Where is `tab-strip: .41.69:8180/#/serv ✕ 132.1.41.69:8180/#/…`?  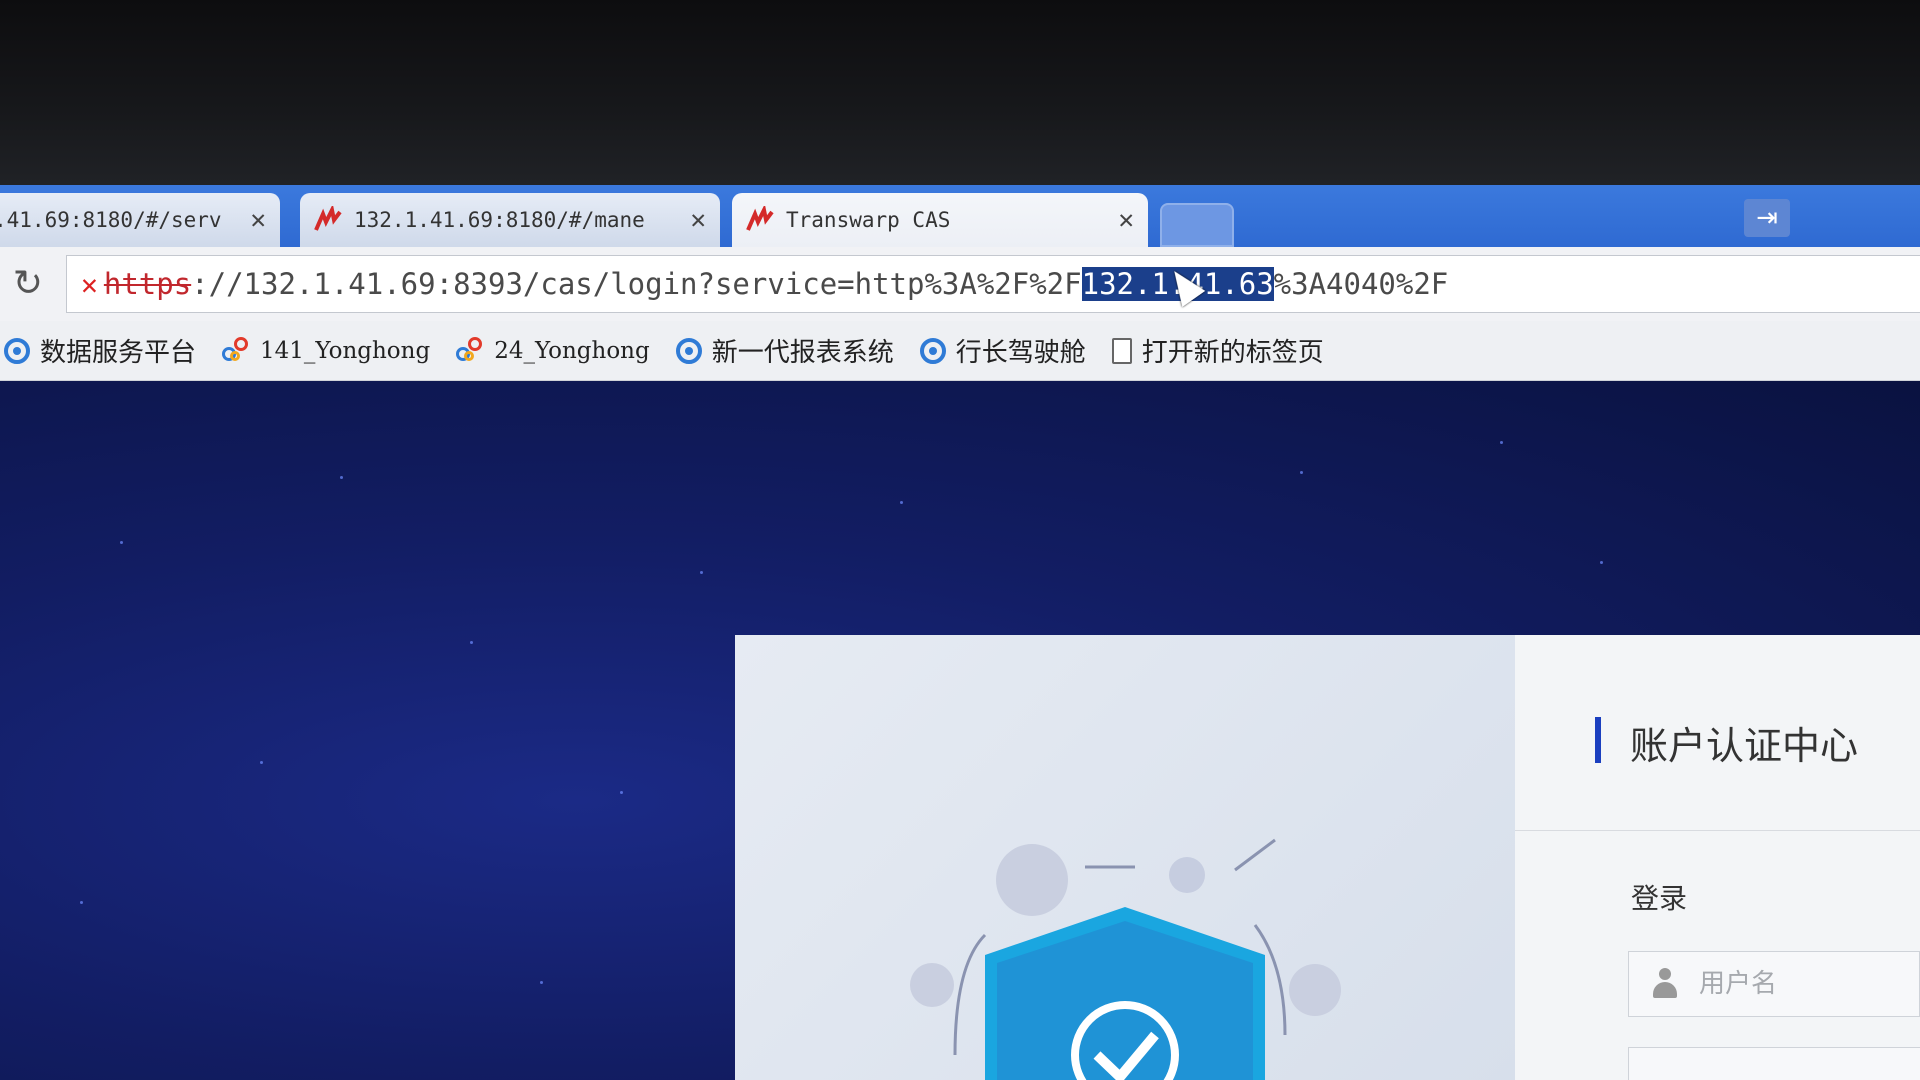
tab-strip: .41.69:8180/#/serv ✕ 132.1.41.69:8180/#/… is located at coordinates (960, 216).